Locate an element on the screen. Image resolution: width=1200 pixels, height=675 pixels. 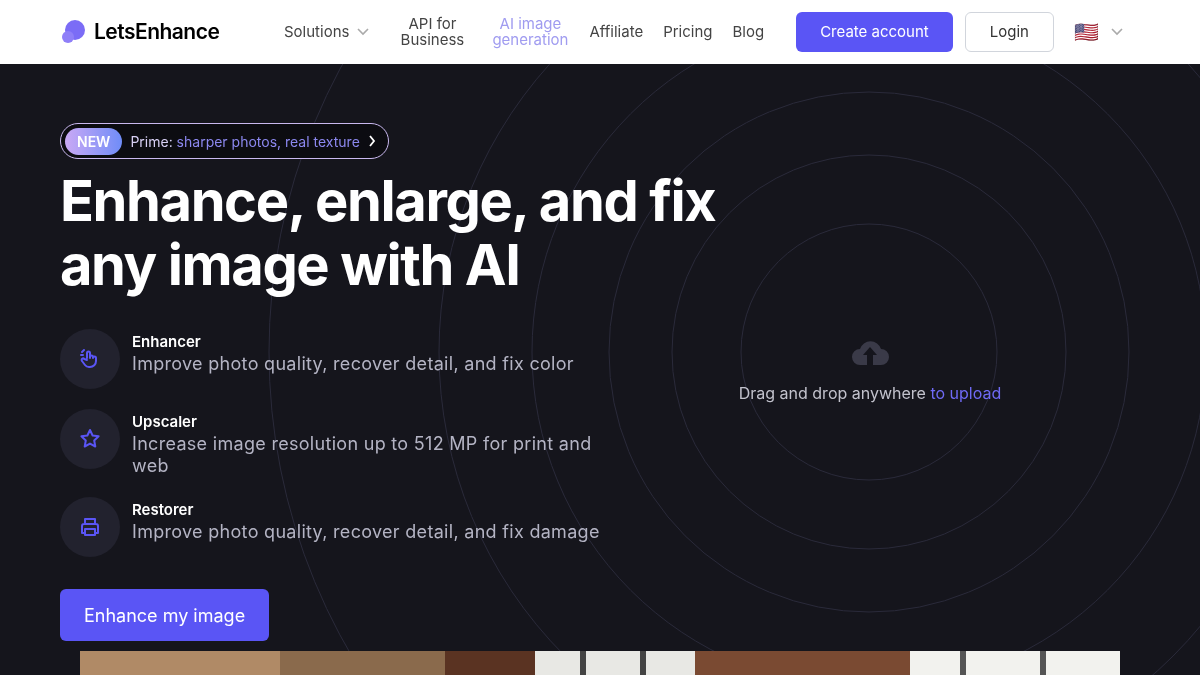
nav-link: Solutions is located at coordinates (327, 32).